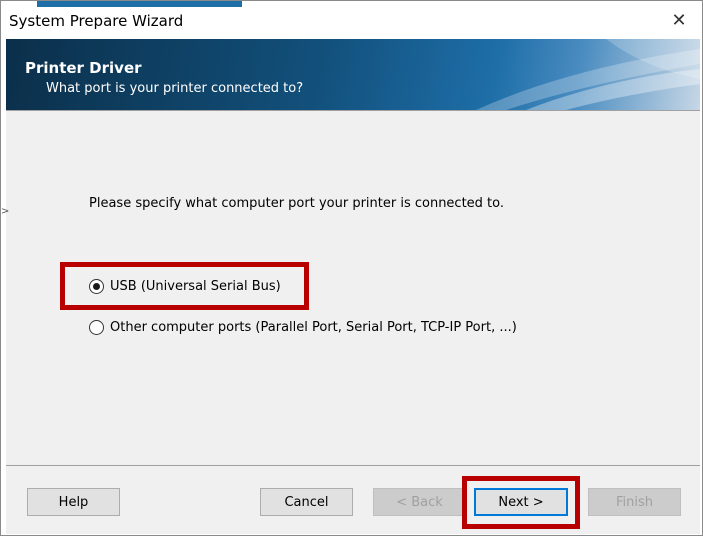  I want to click on usb-radio, so click(96, 286).